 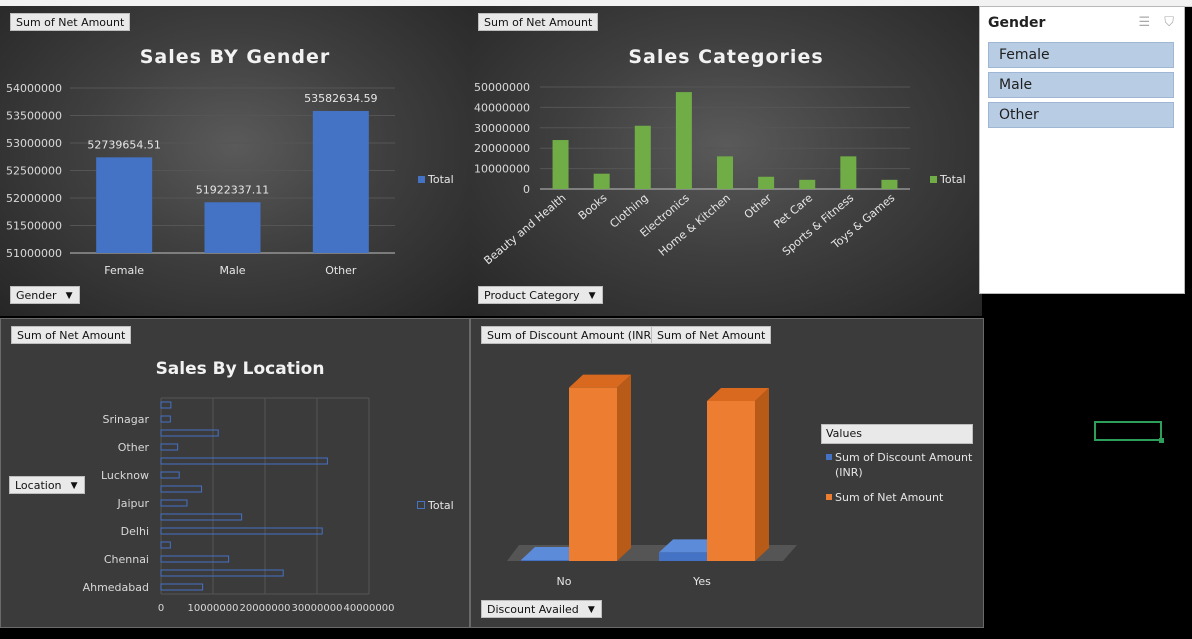 What do you see at coordinates (34, 253) in the screenshot?
I see `y-tick-label: 51000000` at bounding box center [34, 253].